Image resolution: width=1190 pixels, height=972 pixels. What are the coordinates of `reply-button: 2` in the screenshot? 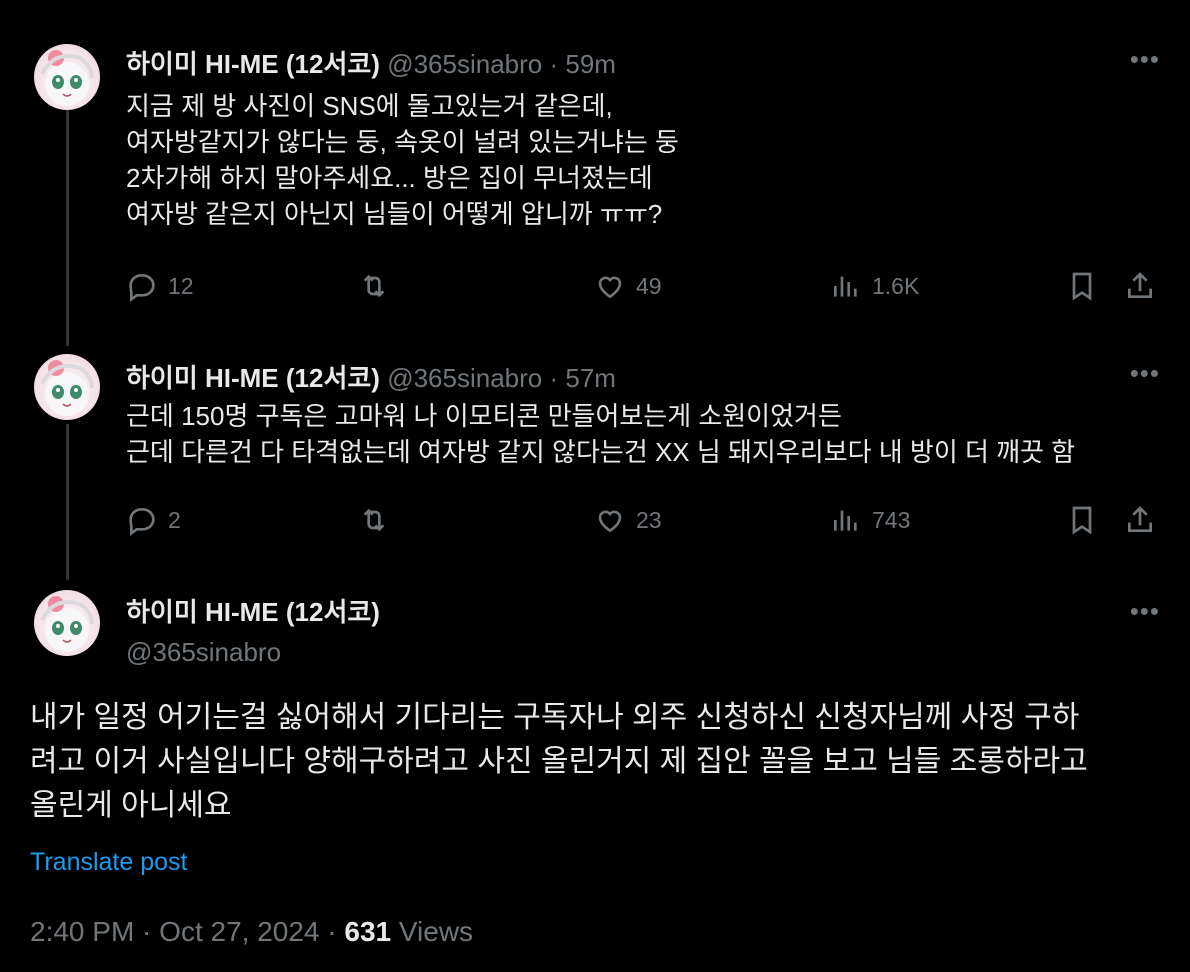 It's located at (153, 520).